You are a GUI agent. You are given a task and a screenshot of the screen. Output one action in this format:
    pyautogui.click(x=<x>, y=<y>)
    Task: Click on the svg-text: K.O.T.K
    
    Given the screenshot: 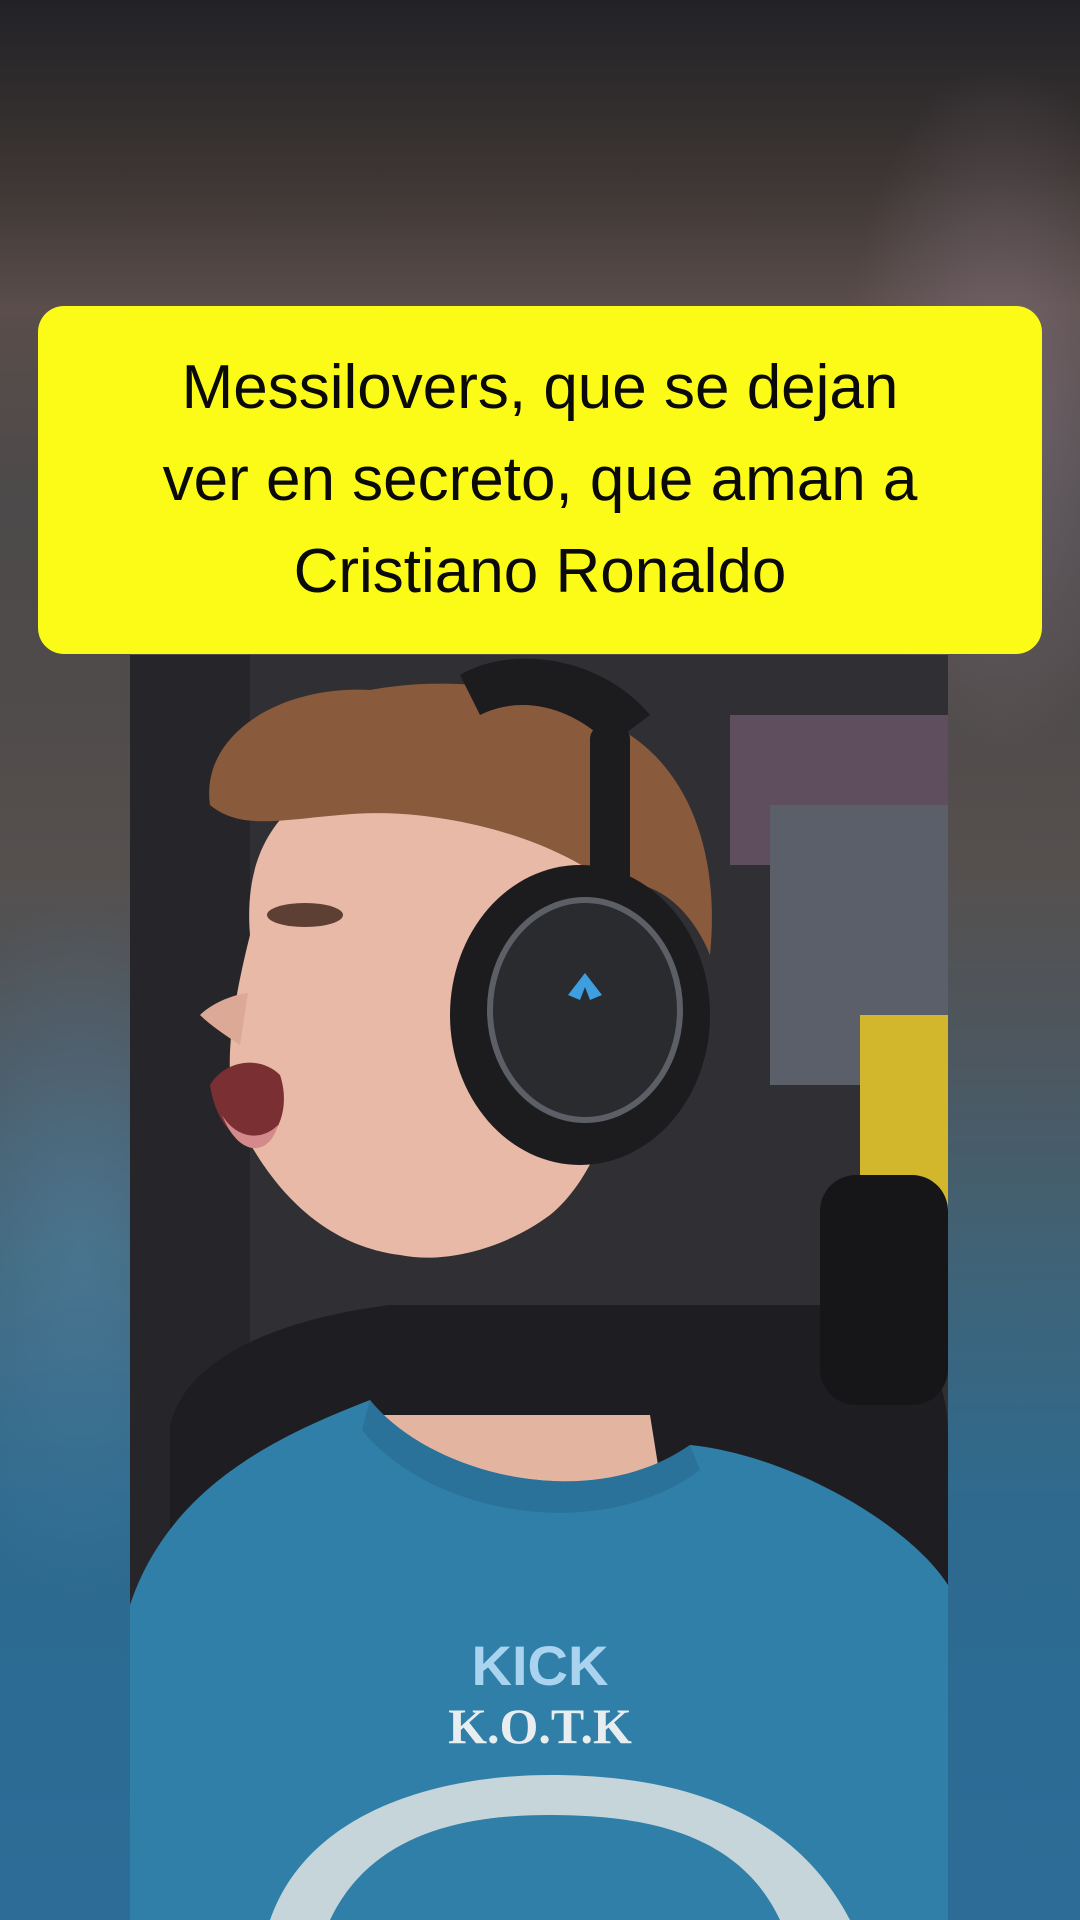 What is the action you would take?
    pyautogui.click(x=540, y=1726)
    